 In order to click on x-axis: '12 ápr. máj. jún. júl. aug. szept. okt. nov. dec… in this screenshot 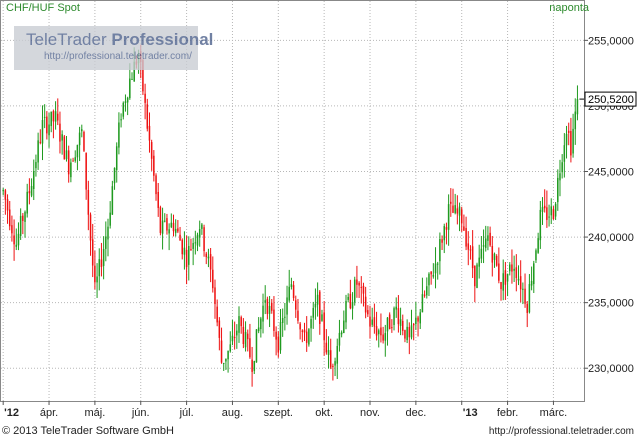, I will do `click(285, 410)`.